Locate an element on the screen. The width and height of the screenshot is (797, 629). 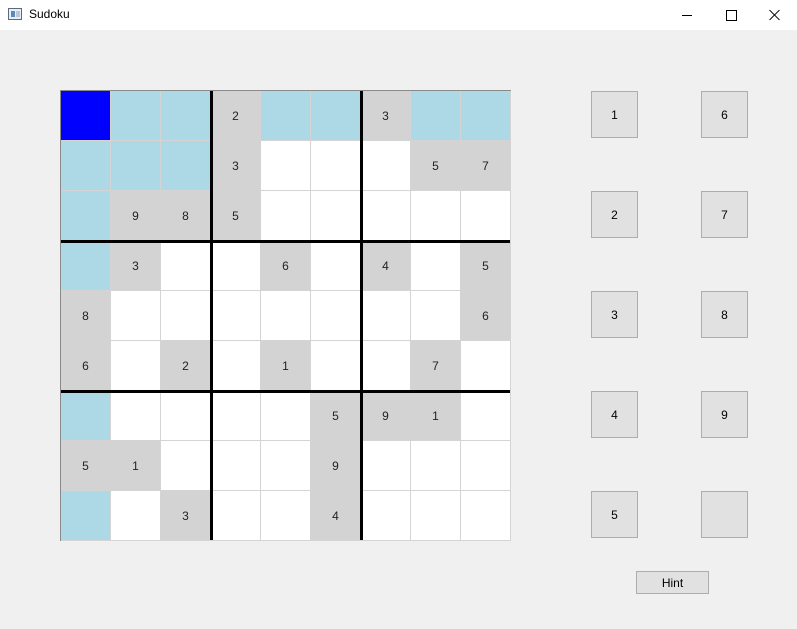
close-icon is located at coordinates (775, 15).